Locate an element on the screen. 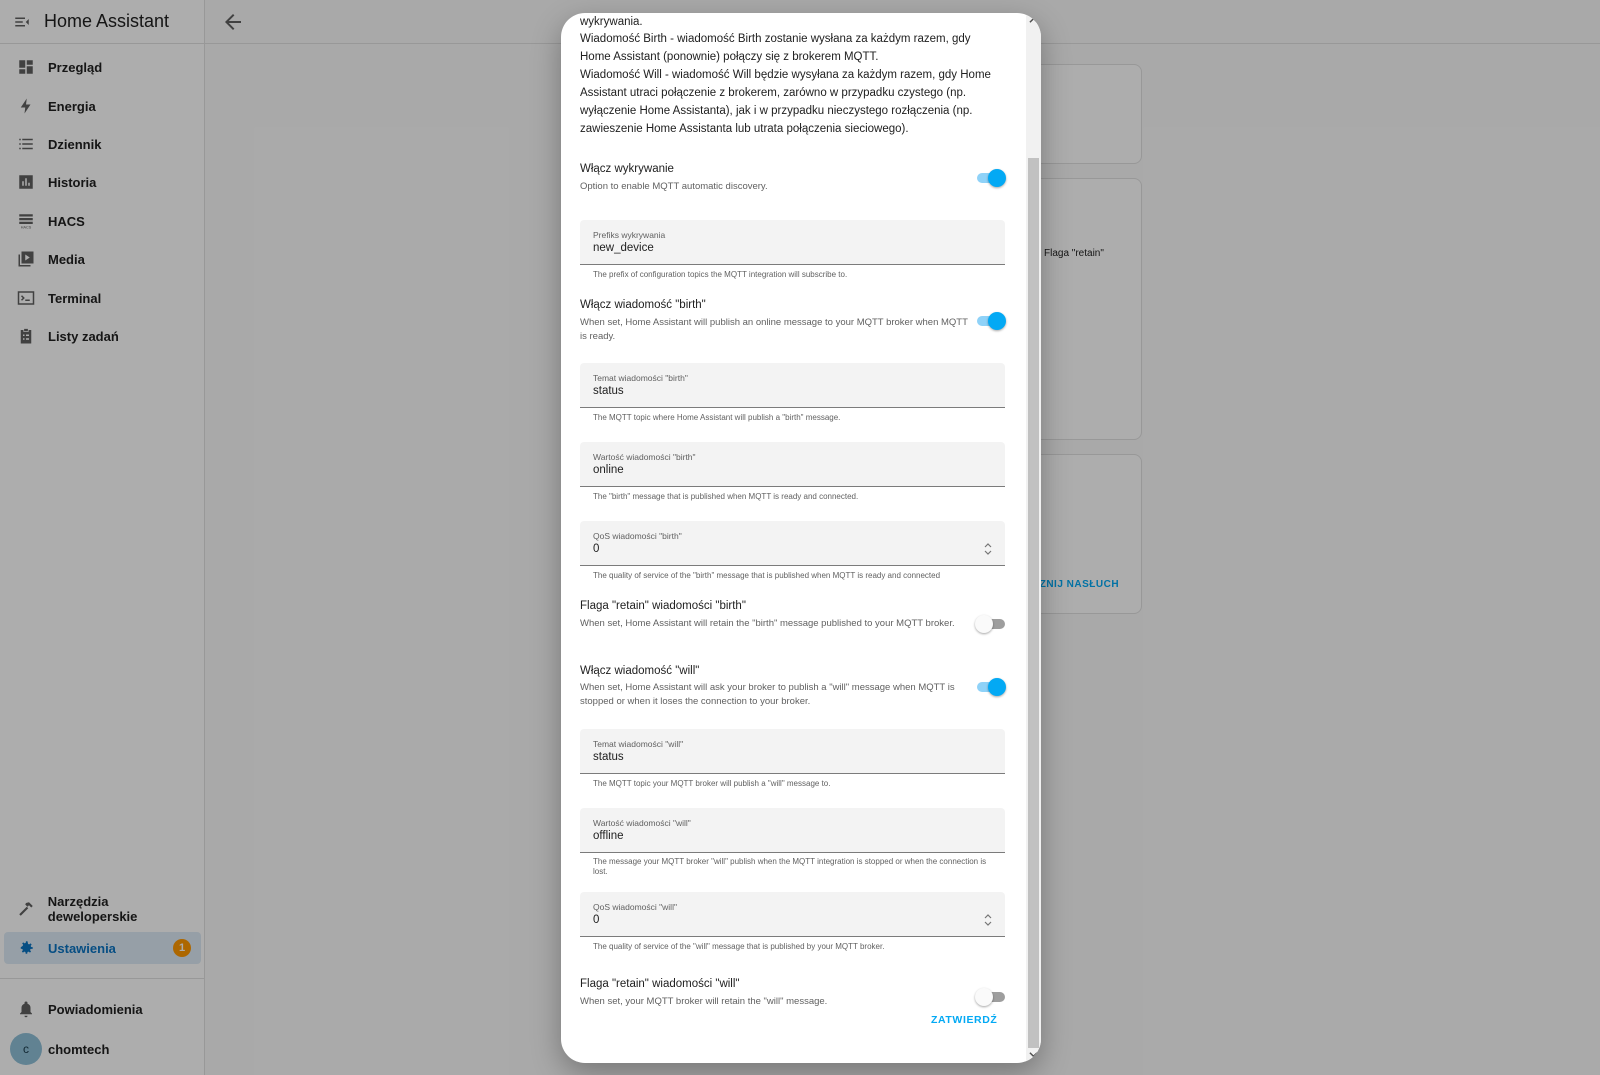  scrollbar-thumb is located at coordinates (1033, 603).